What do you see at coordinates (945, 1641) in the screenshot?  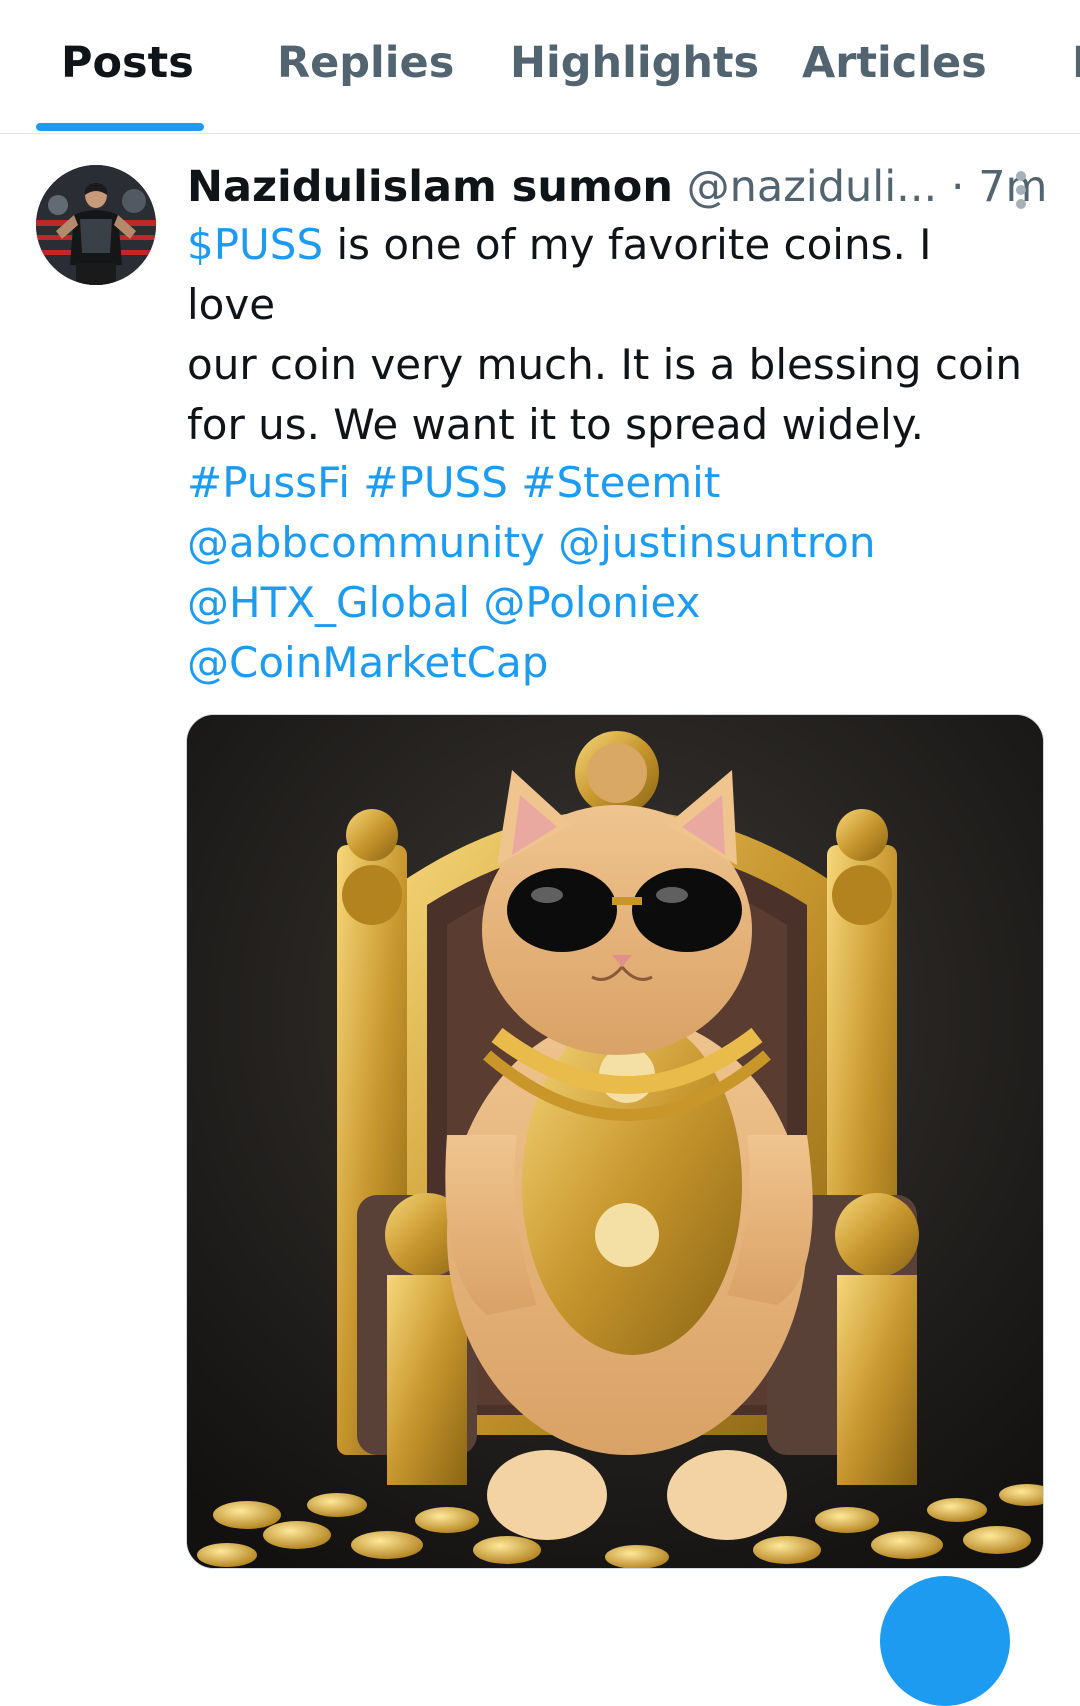 I see `compose-post-button` at bounding box center [945, 1641].